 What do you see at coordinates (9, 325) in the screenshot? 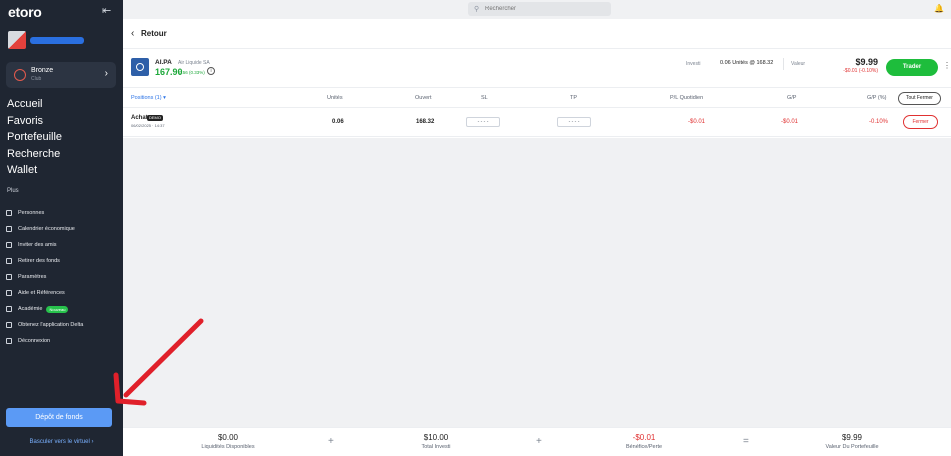
I see `delta-icon` at bounding box center [9, 325].